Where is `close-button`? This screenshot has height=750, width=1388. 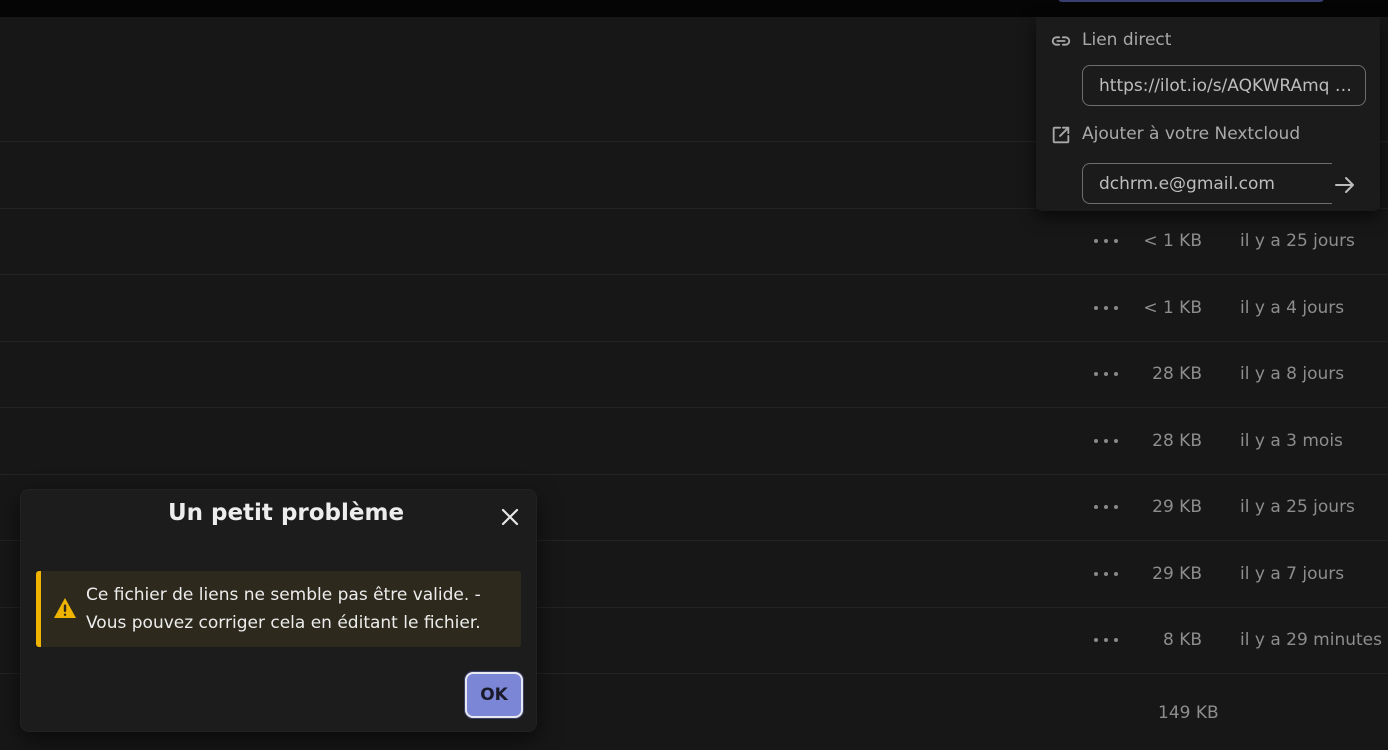 close-button is located at coordinates (510, 517).